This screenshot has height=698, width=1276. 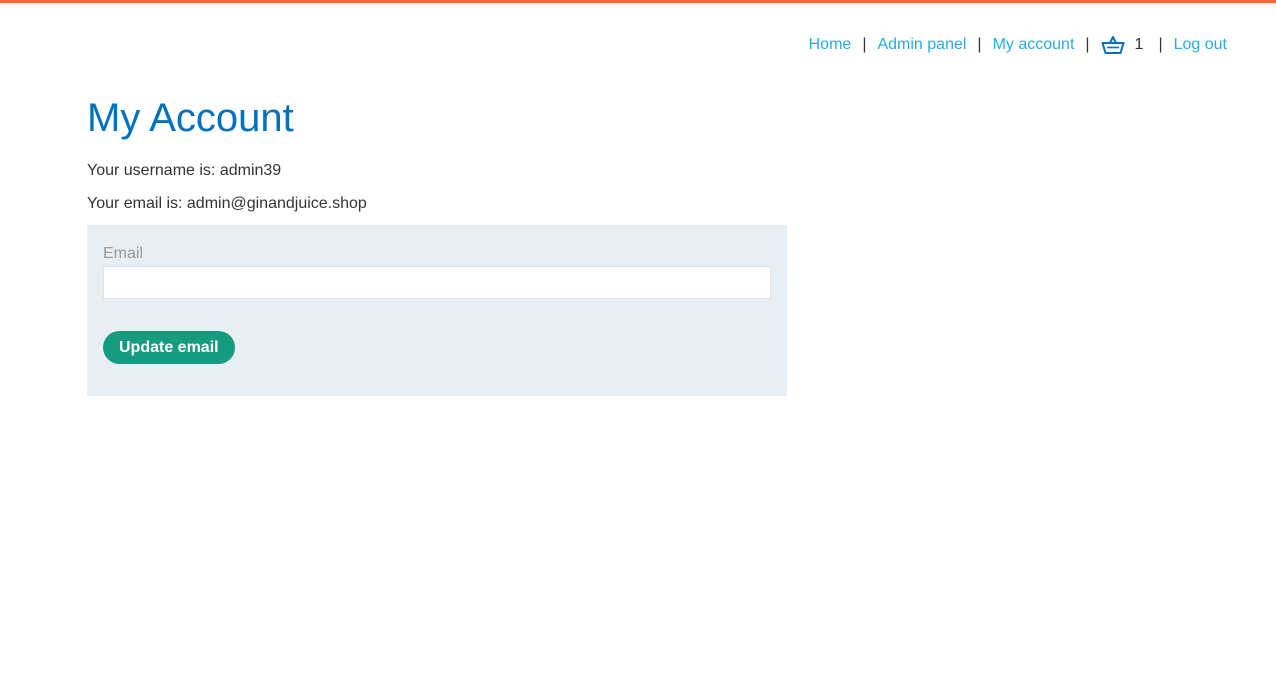 What do you see at coordinates (1200, 45) in the screenshot?
I see `nav-link-log-out: Log out` at bounding box center [1200, 45].